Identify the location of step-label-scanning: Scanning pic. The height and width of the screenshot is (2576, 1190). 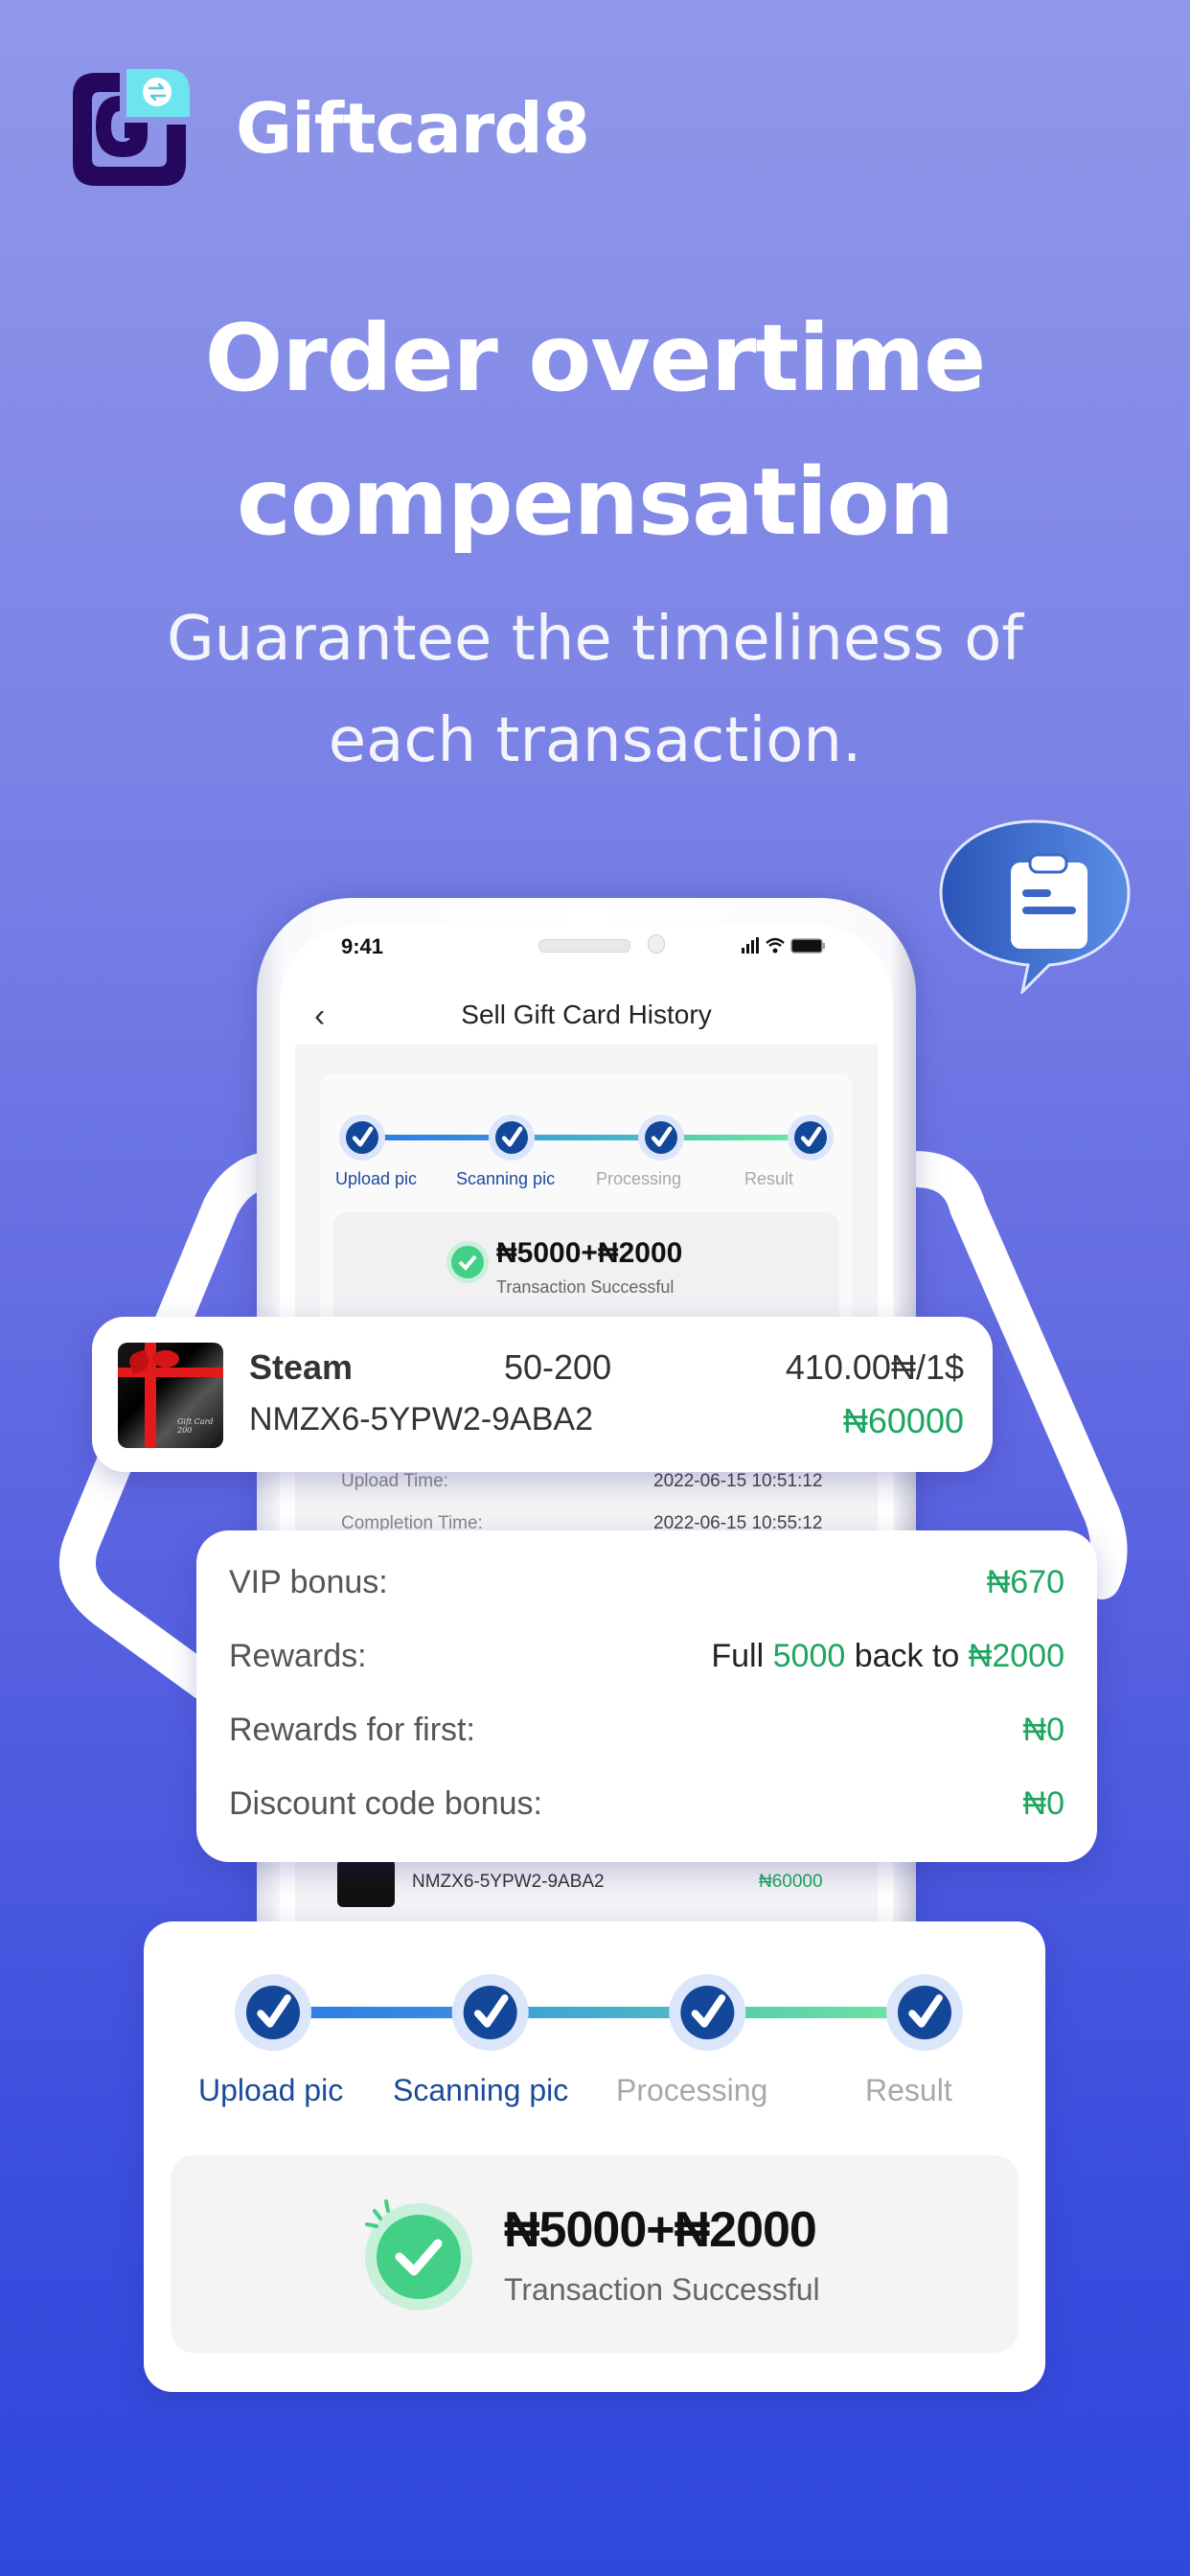
(481, 2090).